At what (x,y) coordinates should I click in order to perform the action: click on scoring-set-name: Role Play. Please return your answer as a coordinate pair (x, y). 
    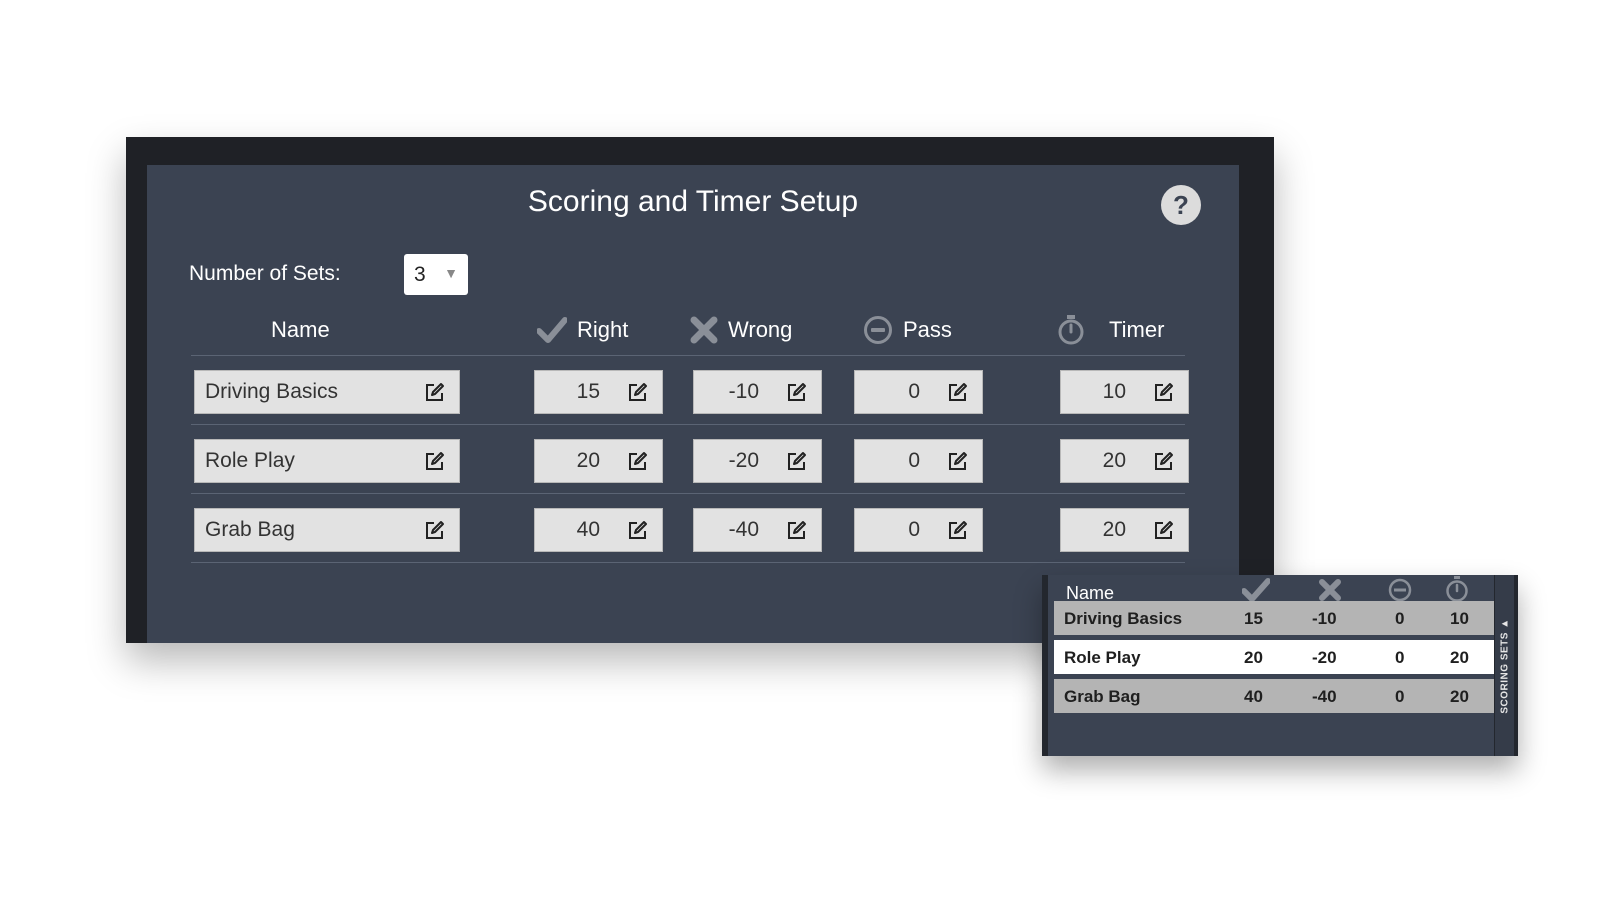
    Looking at the image, I should click on (1102, 657).